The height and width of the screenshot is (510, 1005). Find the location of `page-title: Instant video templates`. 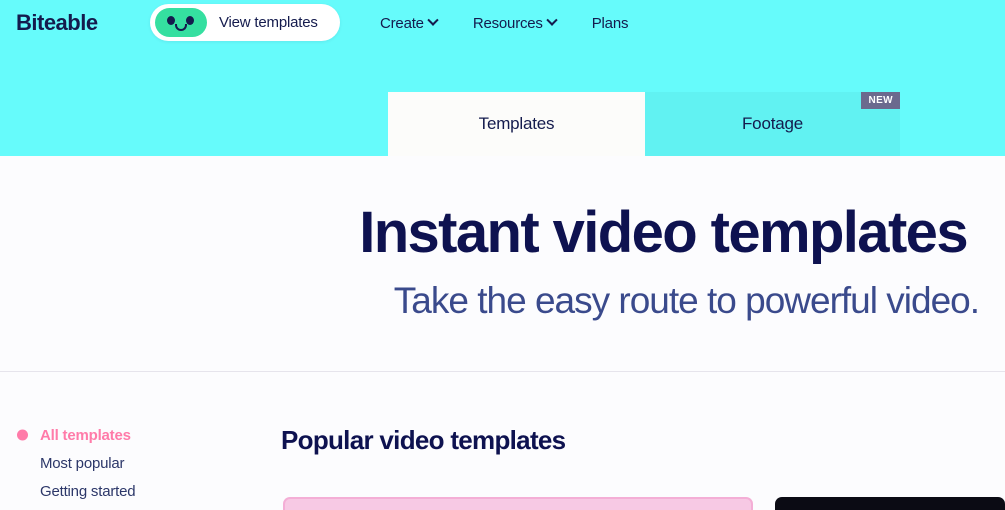

page-title: Instant video templates is located at coordinates (663, 232).